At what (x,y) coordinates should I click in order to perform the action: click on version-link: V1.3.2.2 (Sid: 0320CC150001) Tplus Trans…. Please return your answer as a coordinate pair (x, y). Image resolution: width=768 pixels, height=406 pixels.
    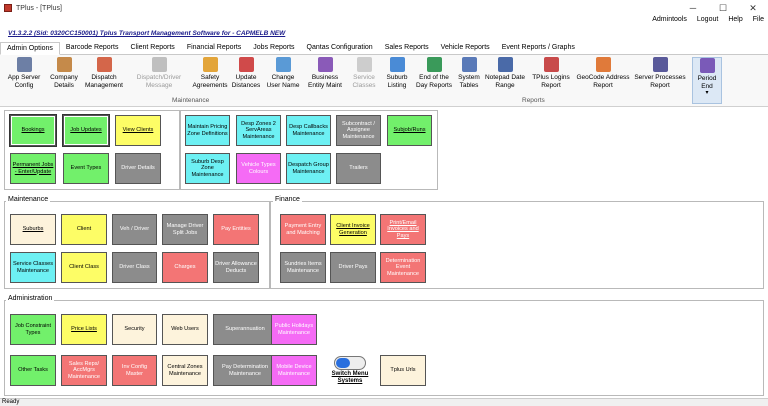
    Looking at the image, I should click on (146, 33).